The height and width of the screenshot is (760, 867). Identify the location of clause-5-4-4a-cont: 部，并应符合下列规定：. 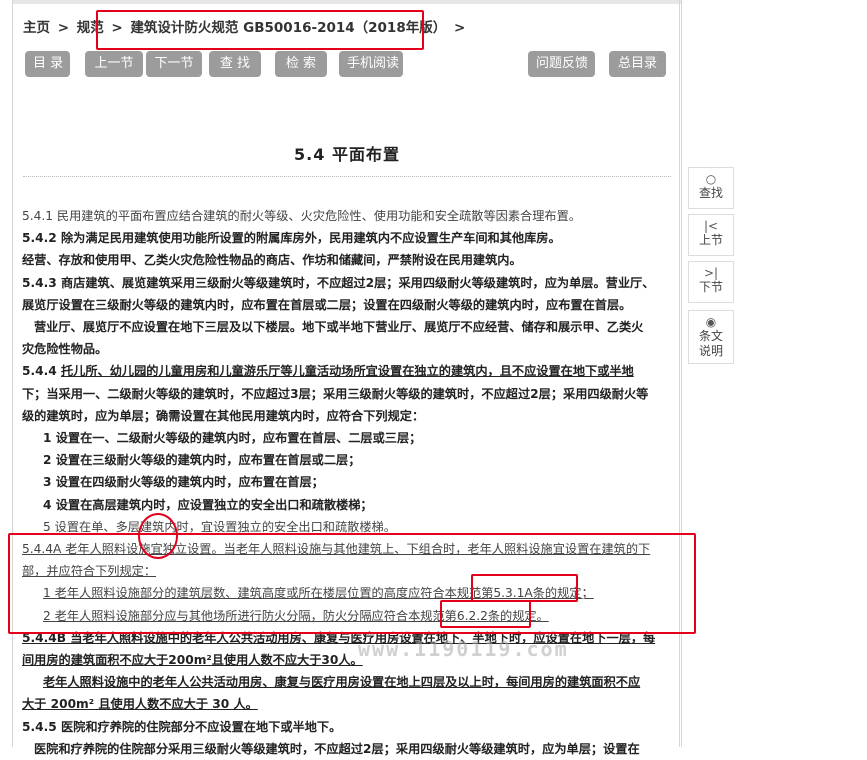
(89, 571).